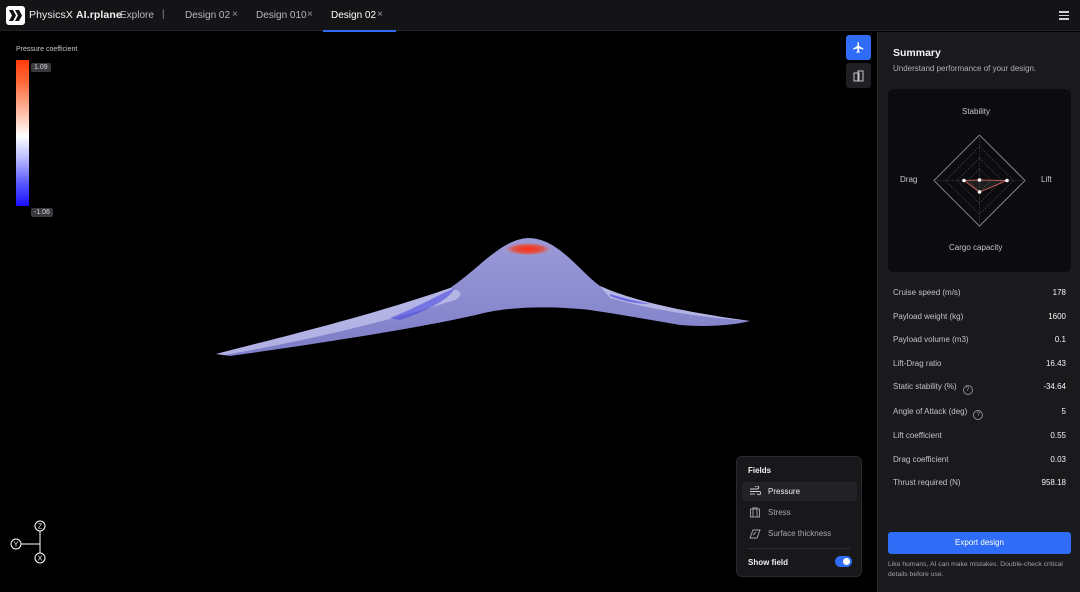  I want to click on metric-name: Thrust required (N), so click(927, 482).